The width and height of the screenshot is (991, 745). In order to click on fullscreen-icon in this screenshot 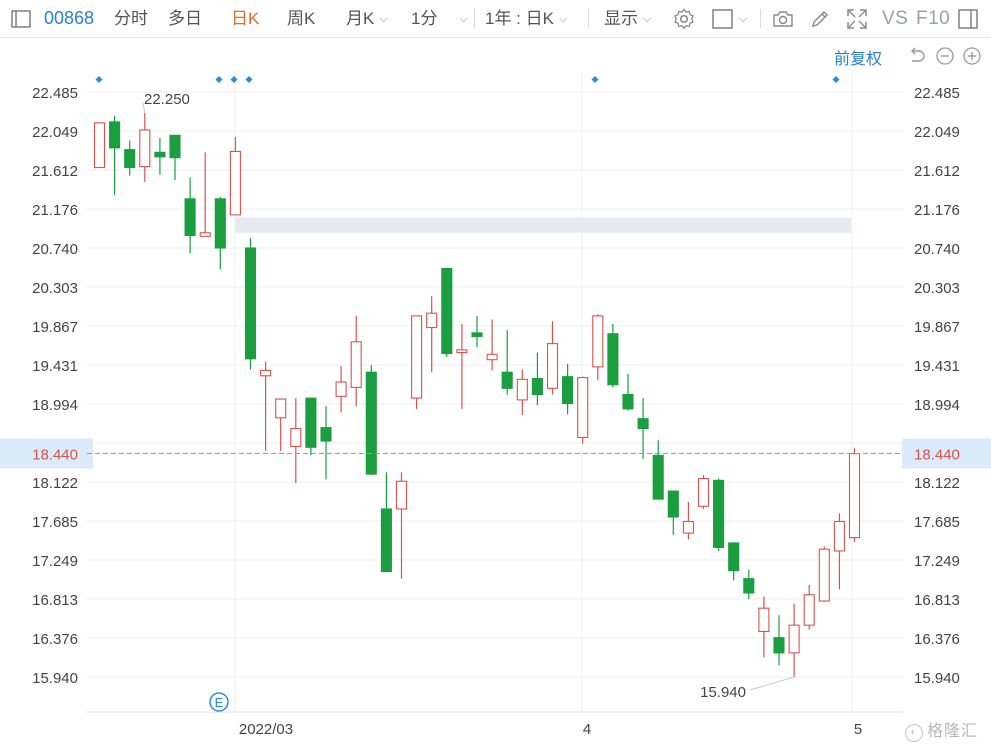, I will do `click(857, 19)`.